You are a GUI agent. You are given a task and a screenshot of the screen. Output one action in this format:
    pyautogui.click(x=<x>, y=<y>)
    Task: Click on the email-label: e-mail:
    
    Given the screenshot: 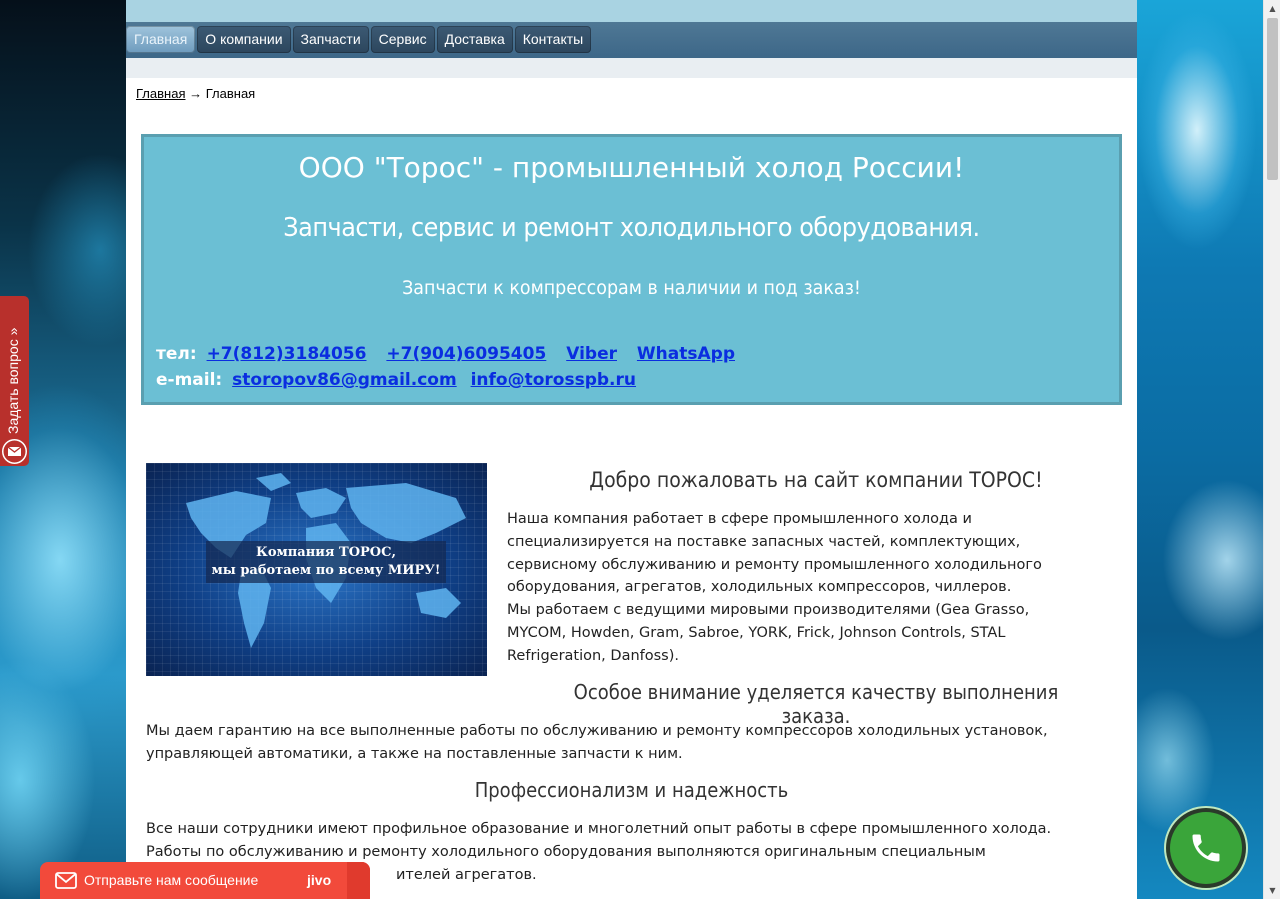 What is the action you would take?
    pyautogui.click(x=189, y=380)
    